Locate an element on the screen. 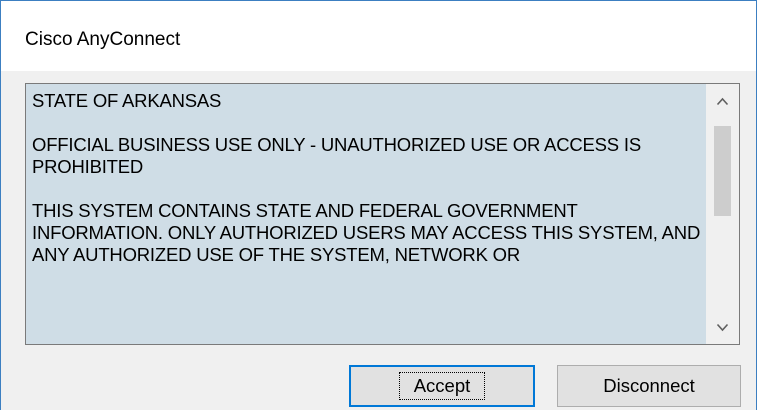  vertical-scrollbar is located at coordinates (722, 214).